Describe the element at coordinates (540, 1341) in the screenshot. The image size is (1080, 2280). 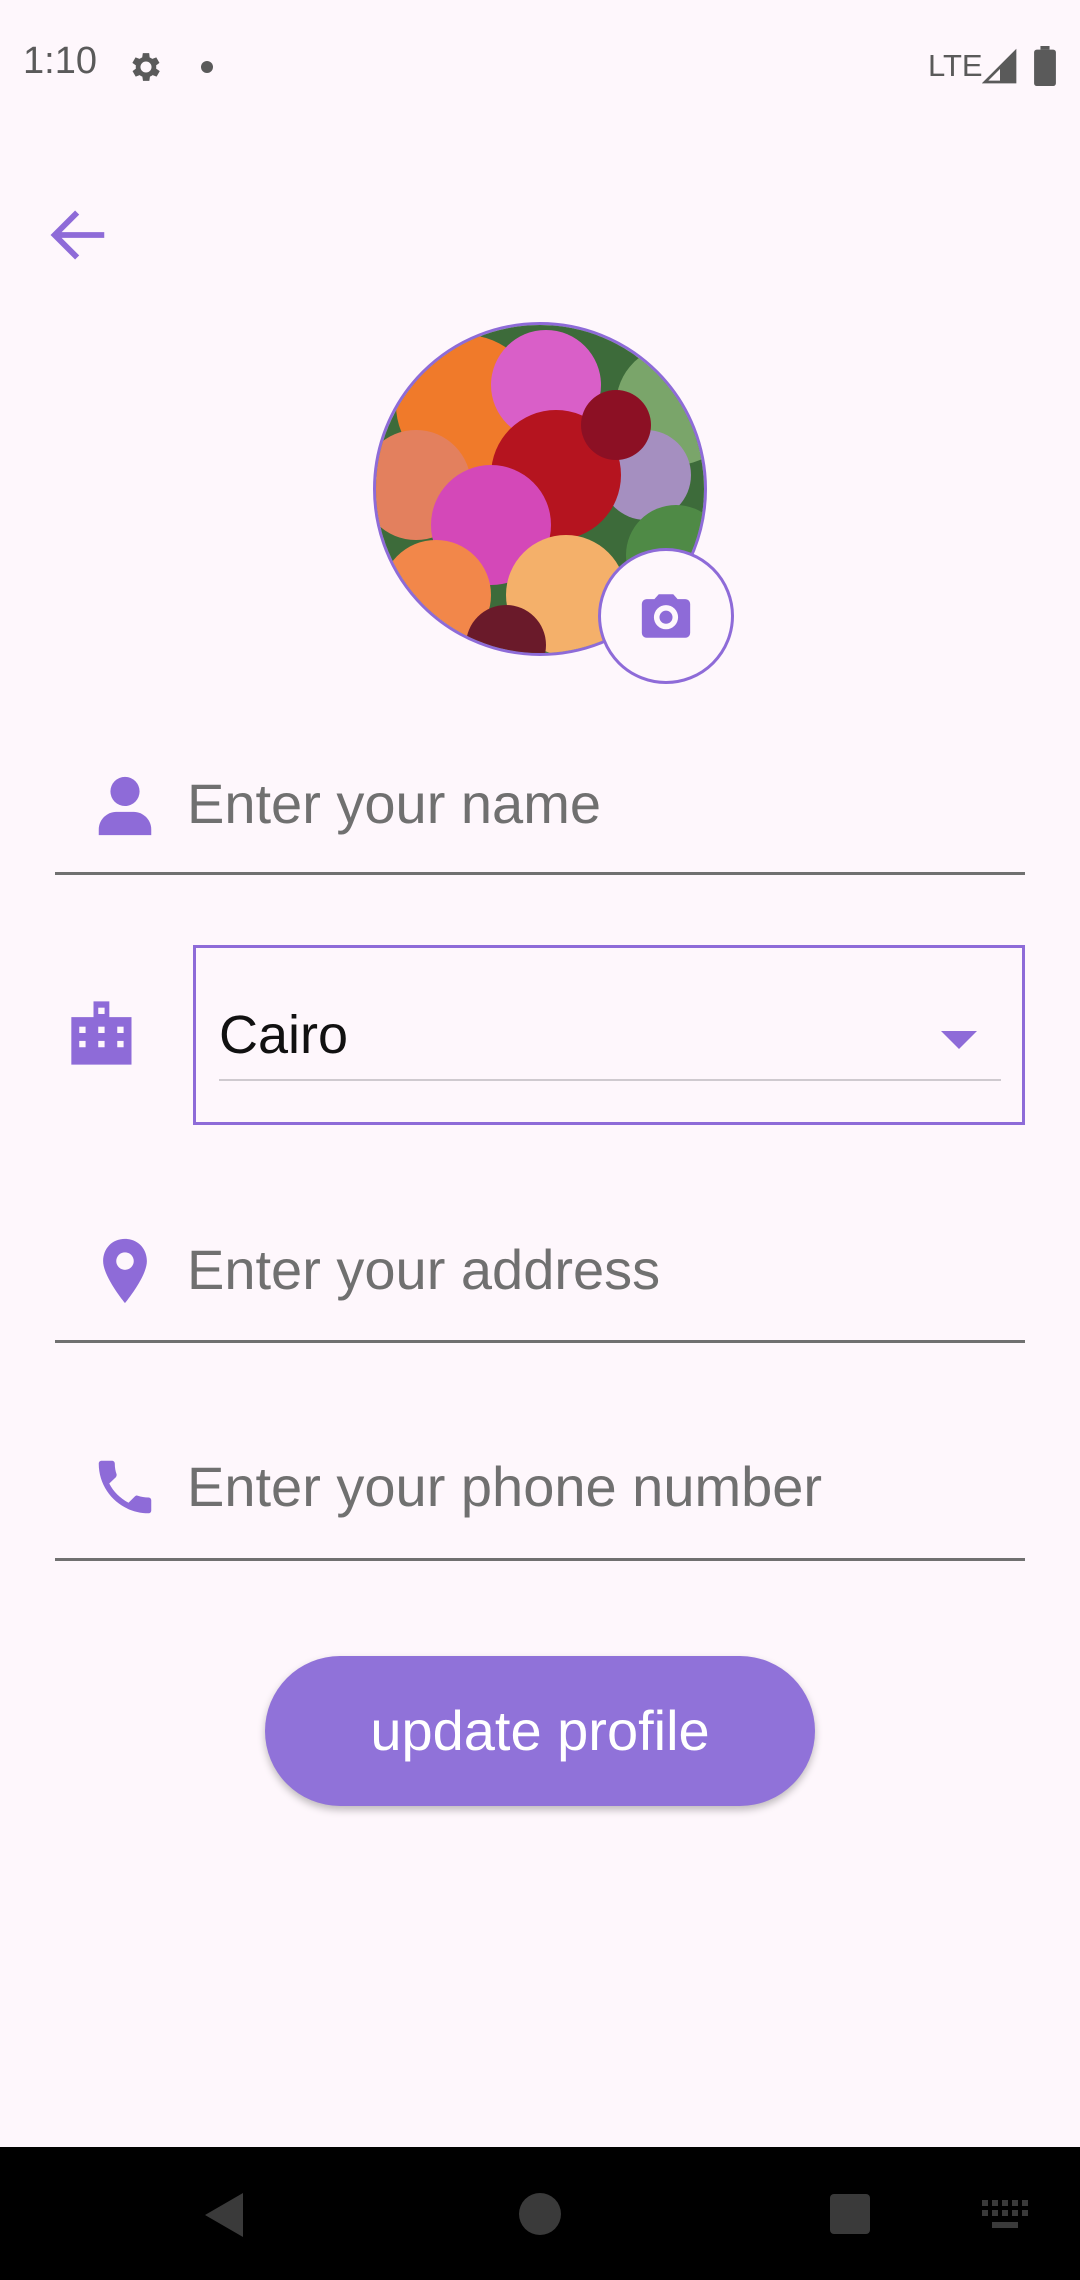
I see `address-underline` at that location.